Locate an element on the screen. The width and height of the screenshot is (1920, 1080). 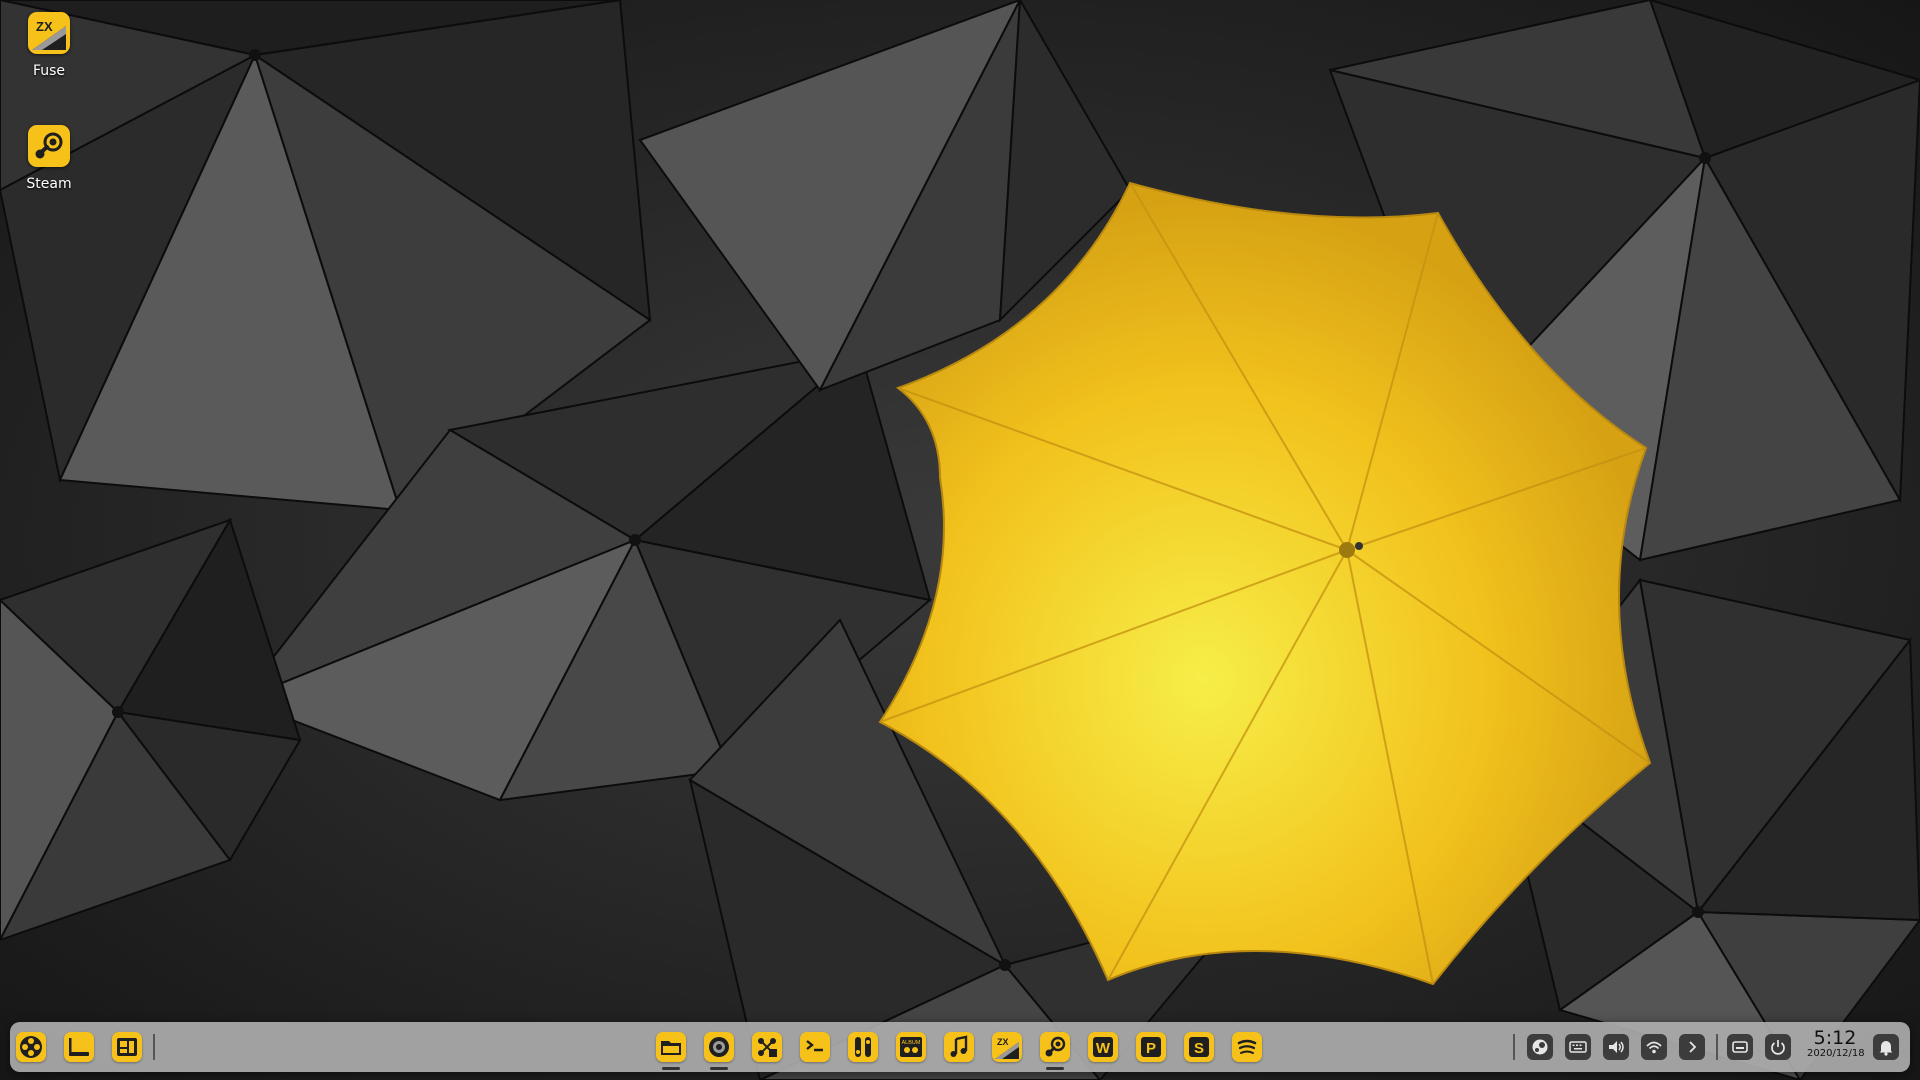
app-wps-presentation: P is located at coordinates (1151, 1047).